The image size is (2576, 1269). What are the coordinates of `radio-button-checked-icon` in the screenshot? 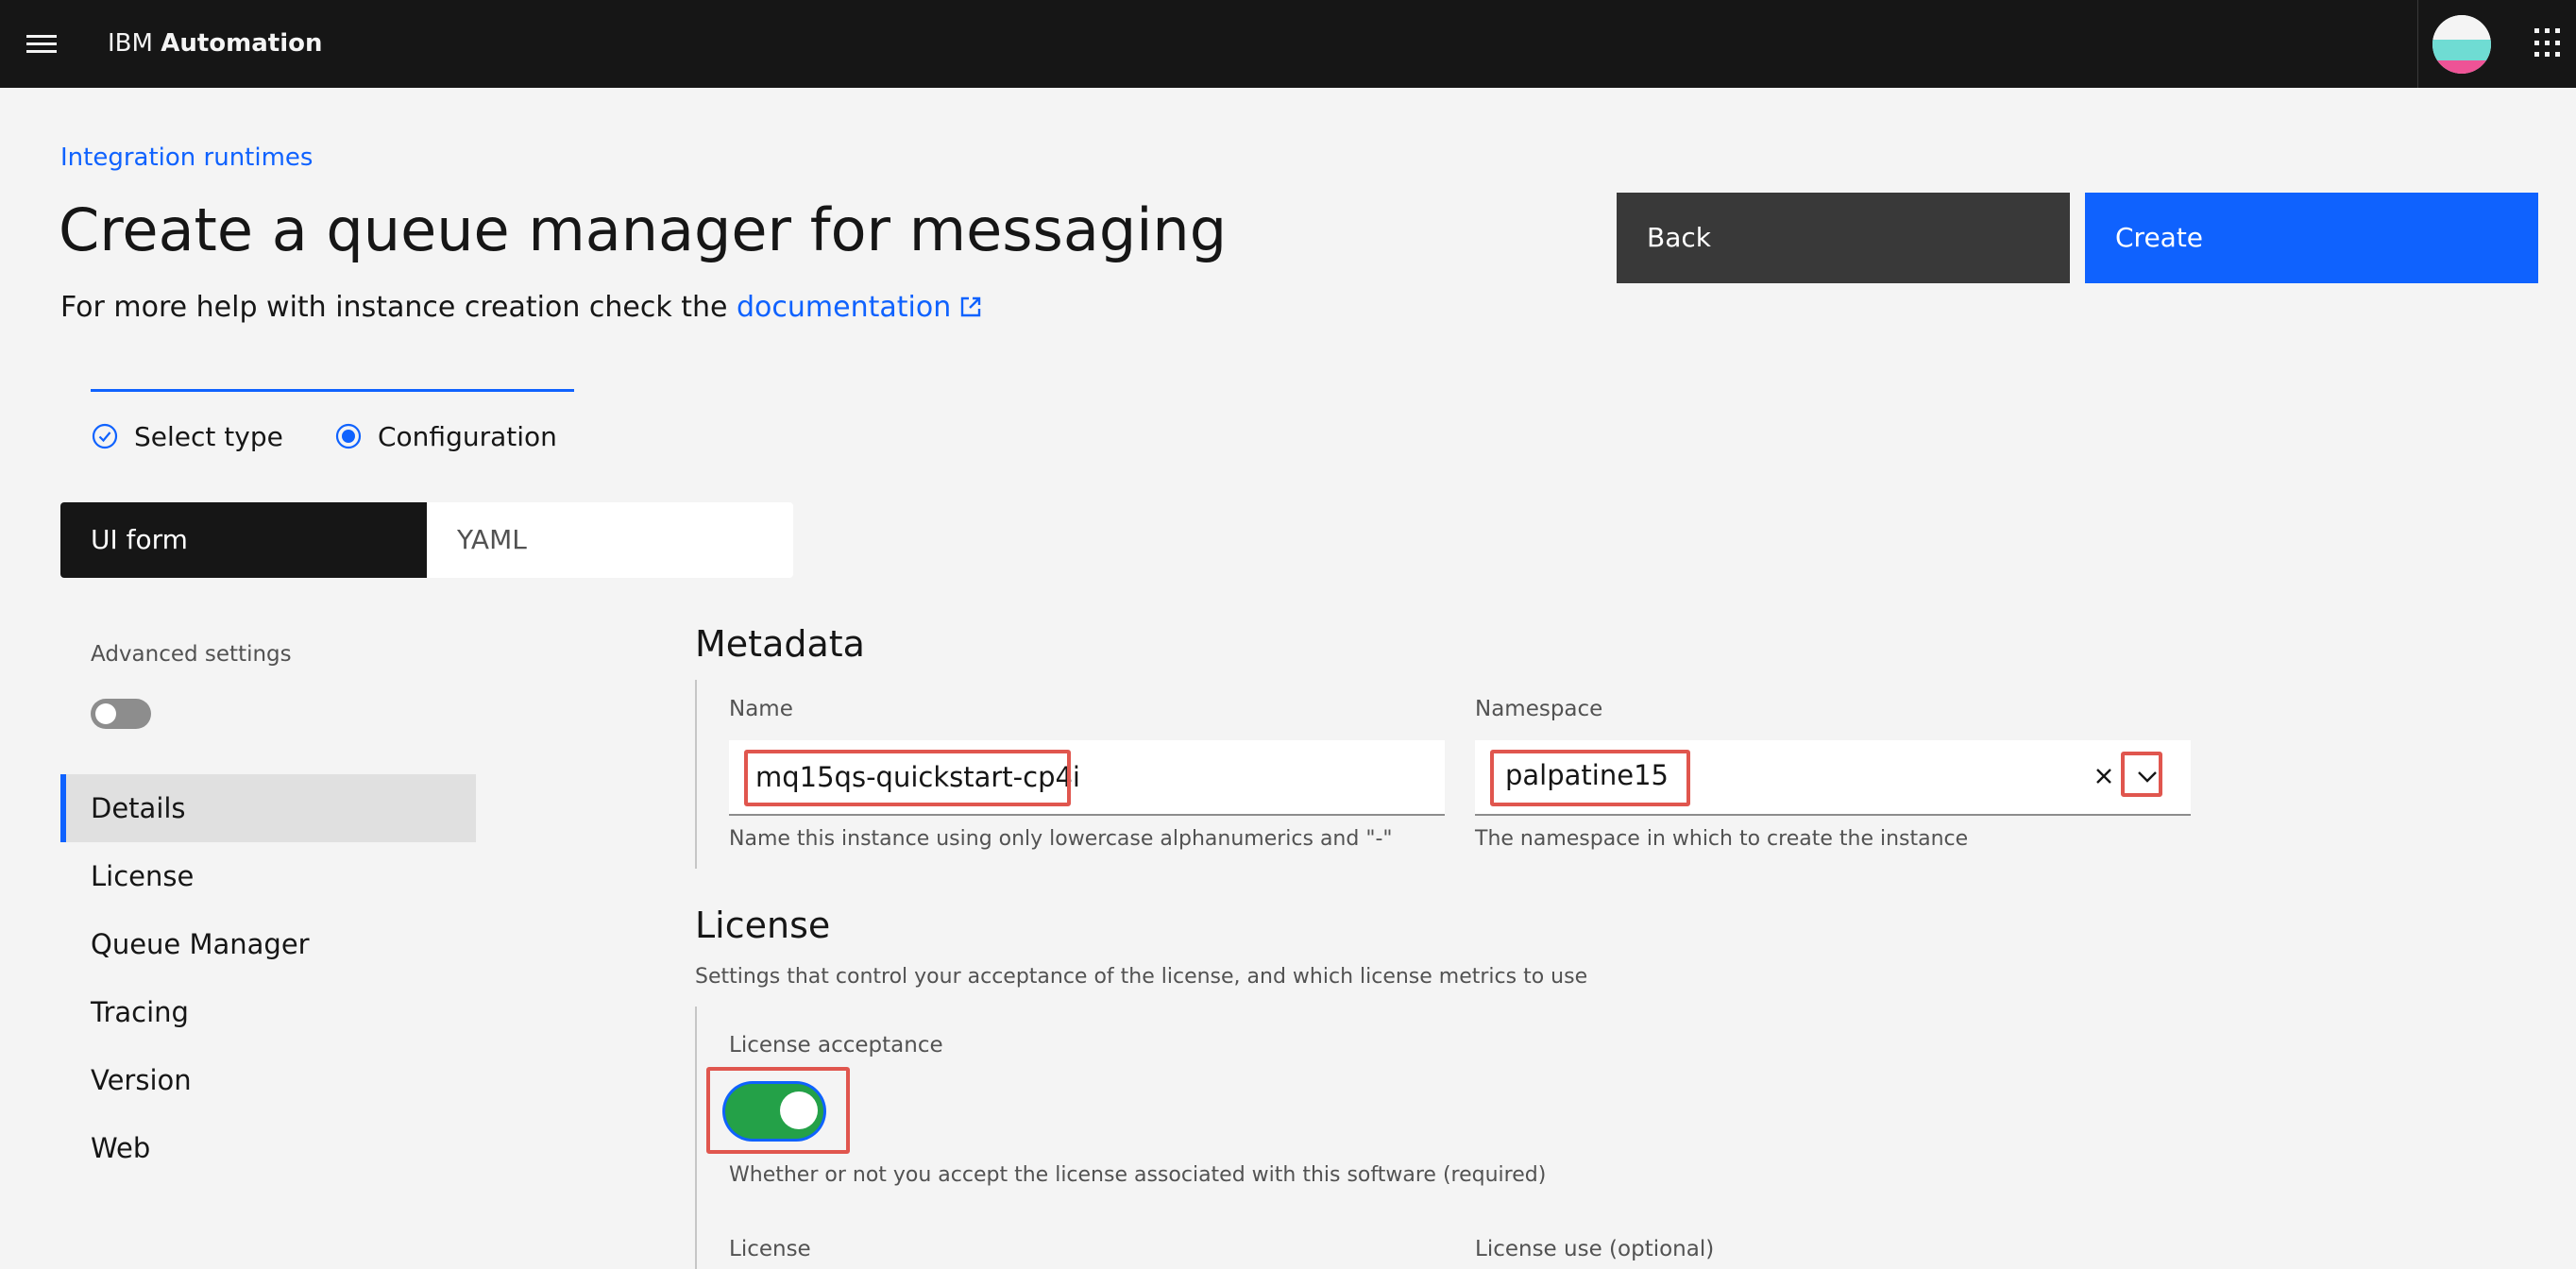 It's located at (348, 436).